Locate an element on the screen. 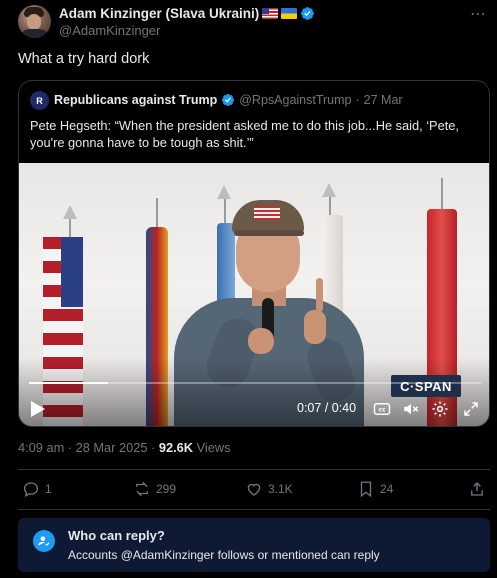  settings-gear-icon is located at coordinates (440, 409).